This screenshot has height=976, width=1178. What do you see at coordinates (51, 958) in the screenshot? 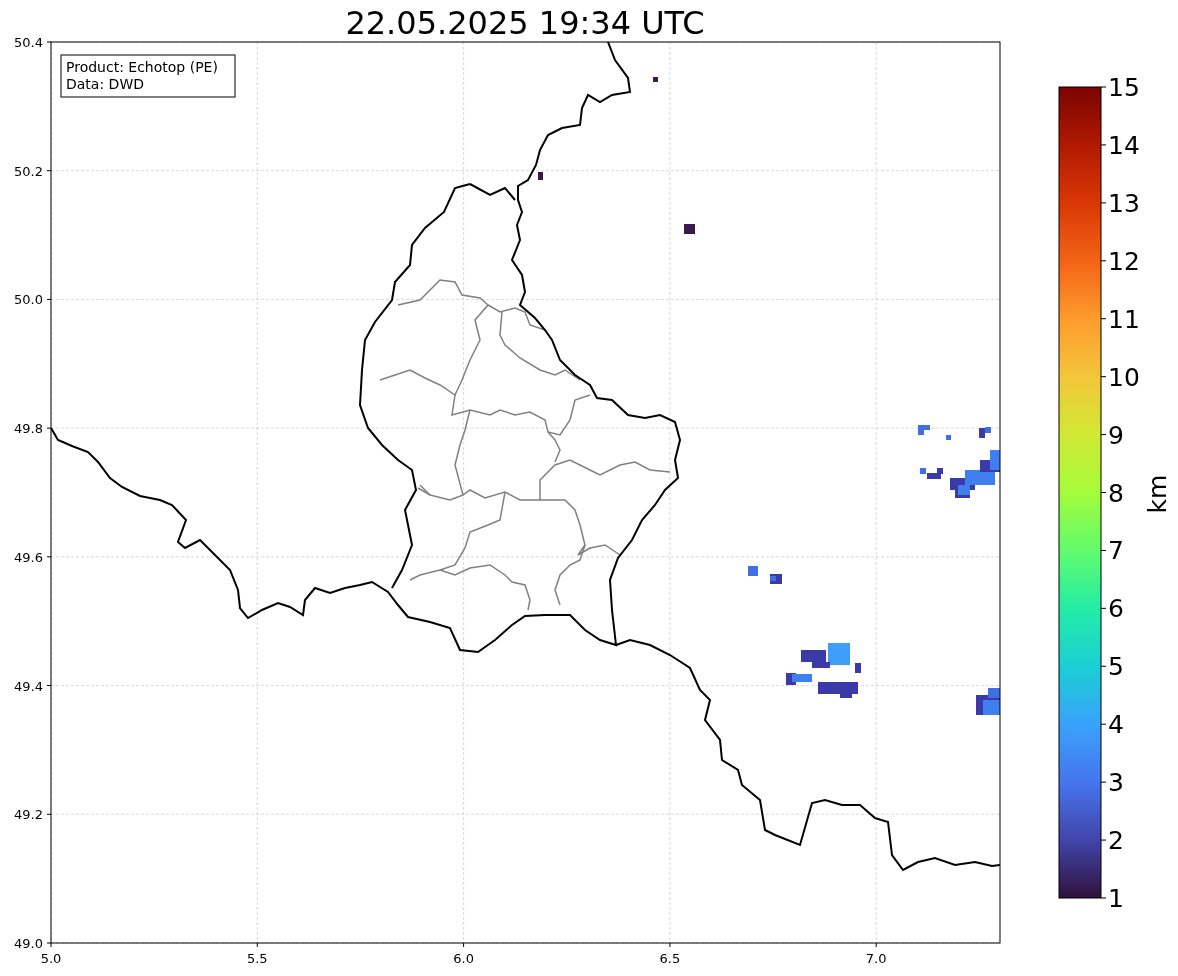
I see `x-tick-label: 5.0` at bounding box center [51, 958].